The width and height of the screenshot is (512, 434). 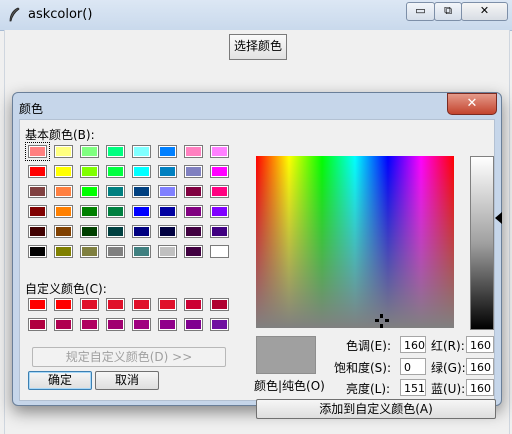 What do you see at coordinates (368, 346) in the screenshot?
I see `hue-label: 色调(E):` at bounding box center [368, 346].